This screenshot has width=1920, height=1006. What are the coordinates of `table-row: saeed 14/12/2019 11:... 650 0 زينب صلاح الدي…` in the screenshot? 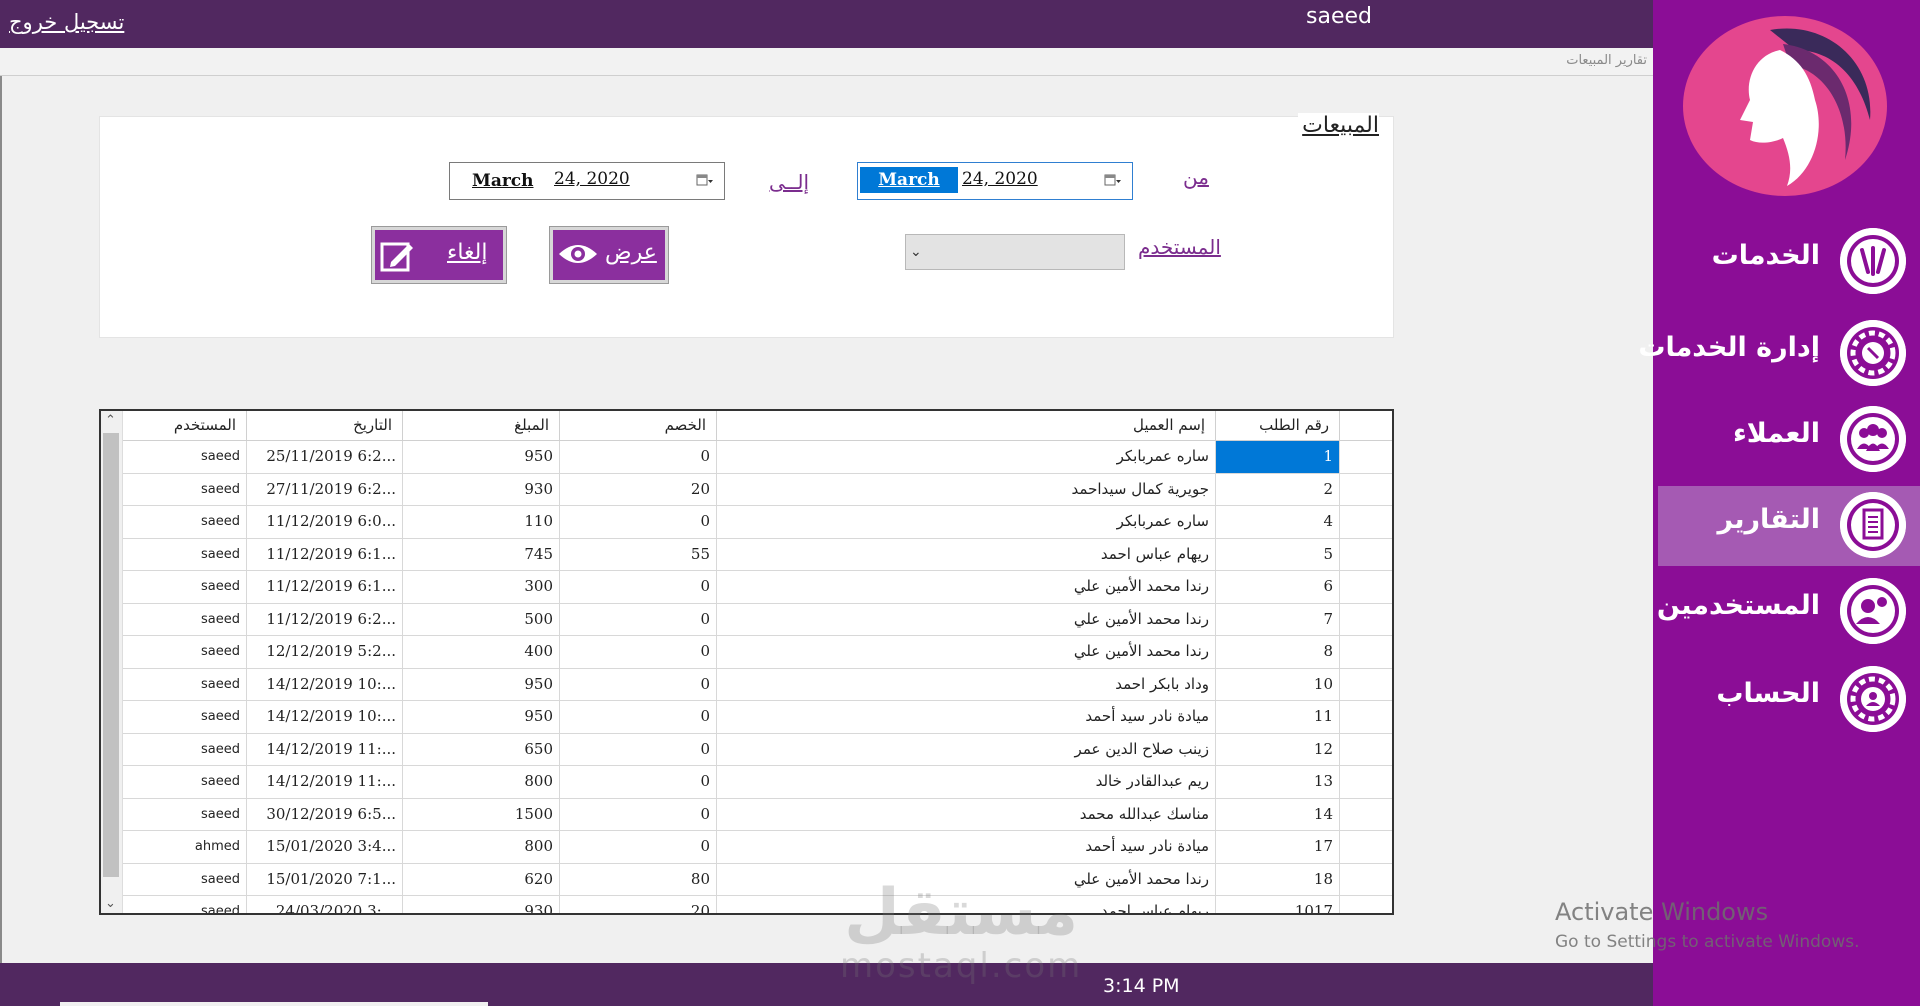 It's located at (757, 749).